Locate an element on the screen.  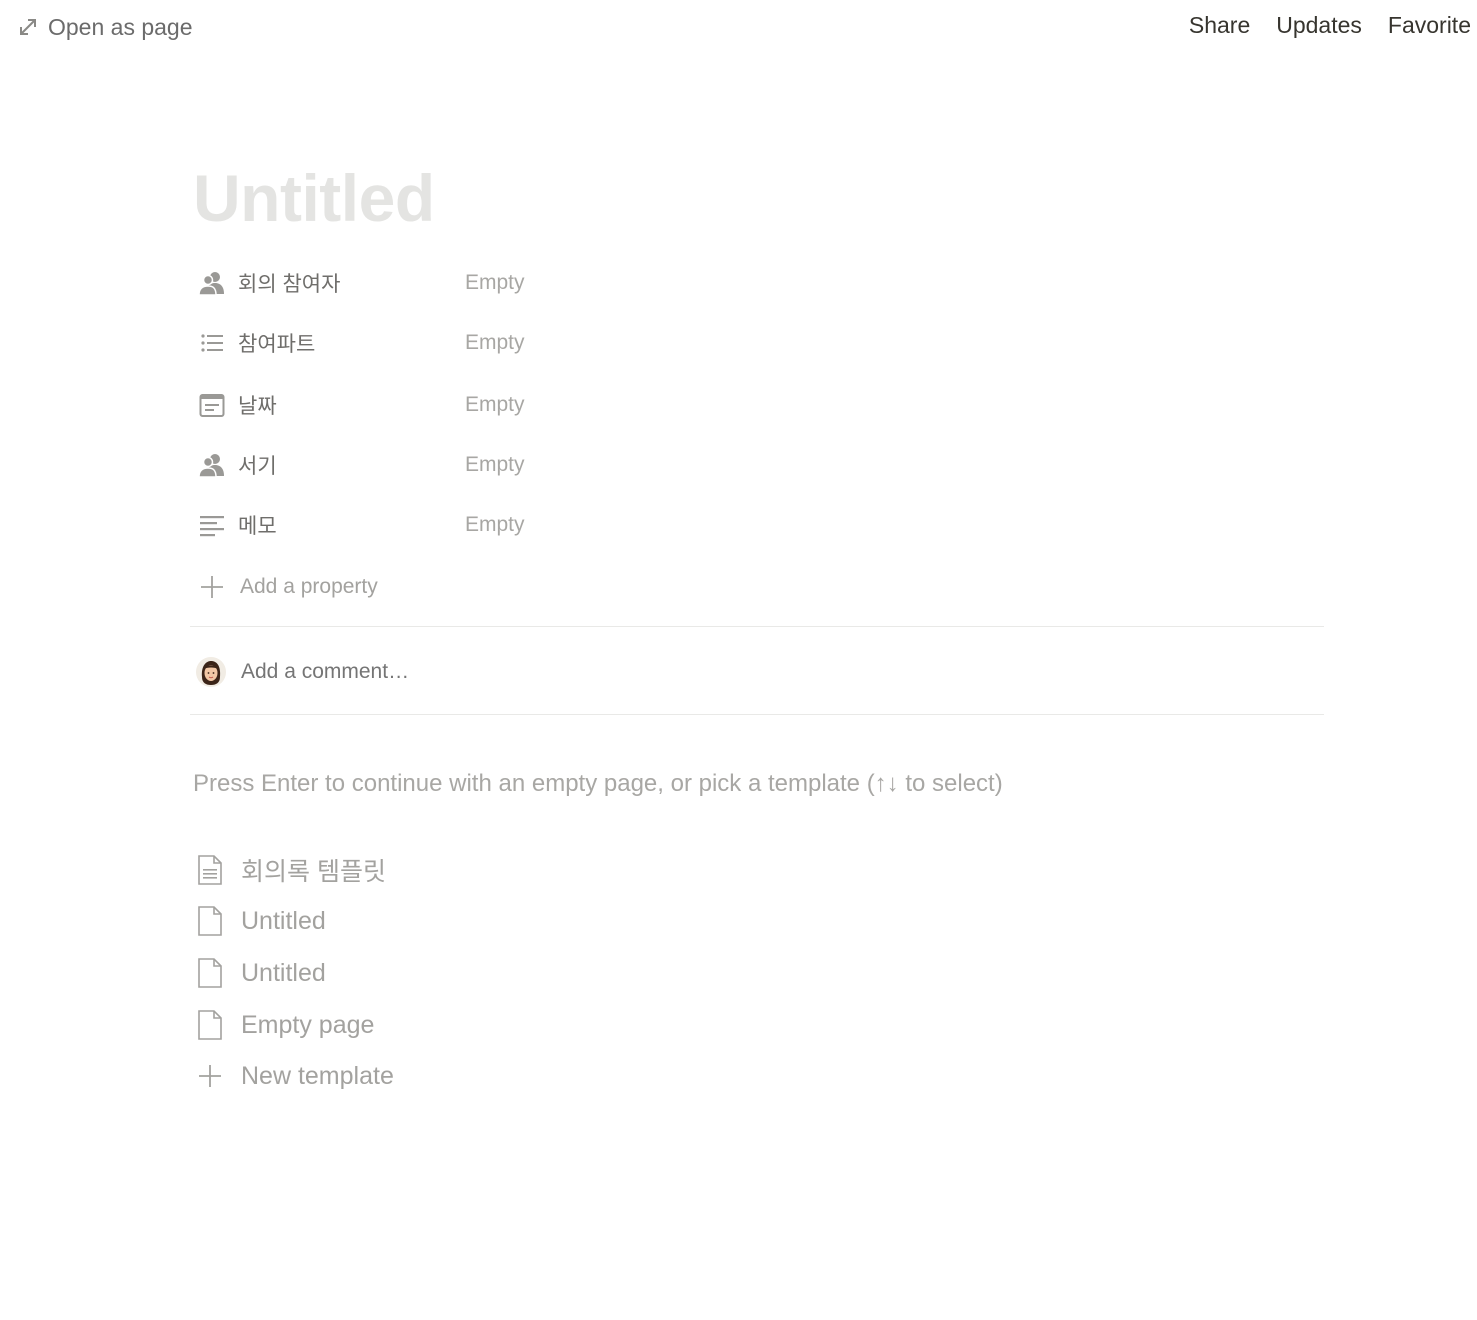
property-name: 메모 is located at coordinates (257, 526).